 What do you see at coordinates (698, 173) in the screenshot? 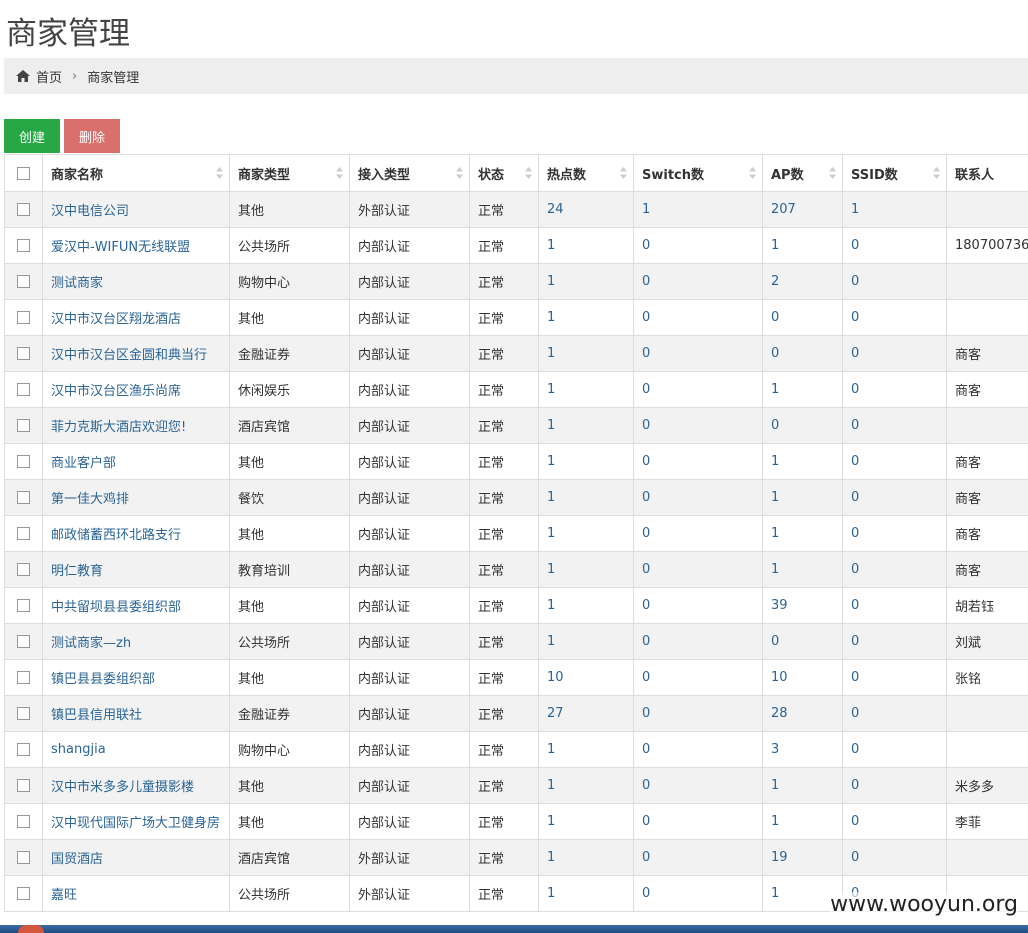
I see `column-header-switch-count: Switch数` at bounding box center [698, 173].